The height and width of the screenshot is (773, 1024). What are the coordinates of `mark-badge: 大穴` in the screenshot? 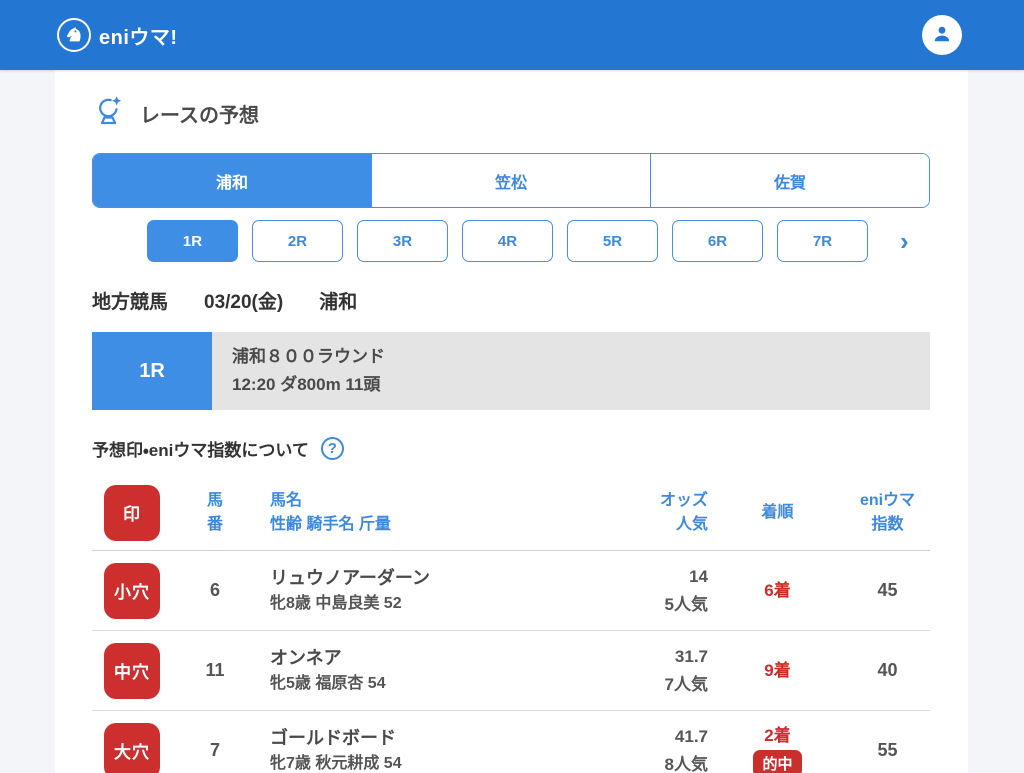 It's located at (132, 747).